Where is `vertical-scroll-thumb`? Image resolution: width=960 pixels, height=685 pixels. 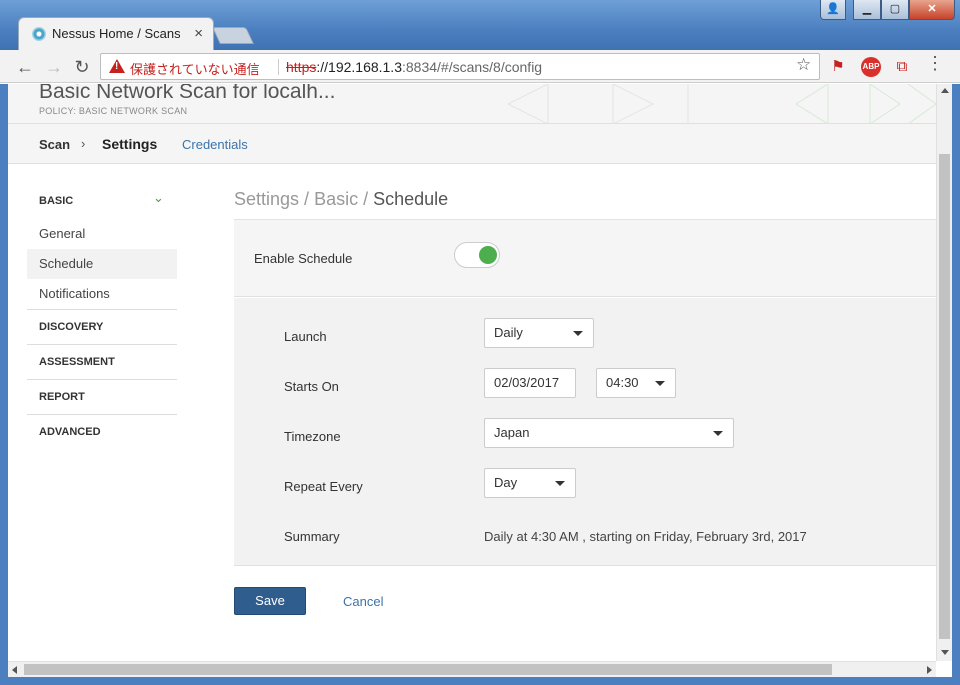 vertical-scroll-thumb is located at coordinates (944, 396).